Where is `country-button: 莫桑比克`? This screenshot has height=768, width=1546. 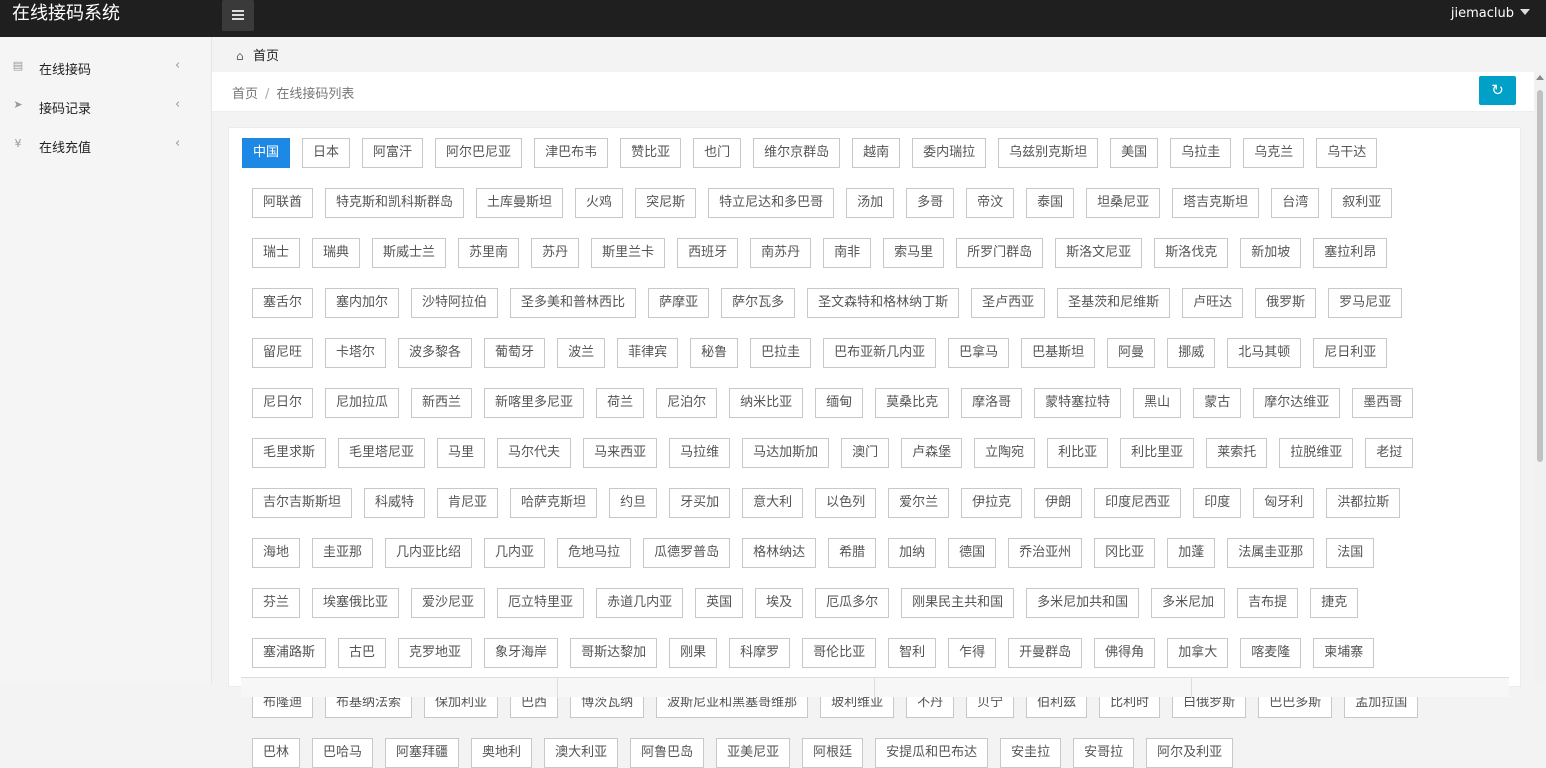
country-button: 莫桑比克 is located at coordinates (912, 403).